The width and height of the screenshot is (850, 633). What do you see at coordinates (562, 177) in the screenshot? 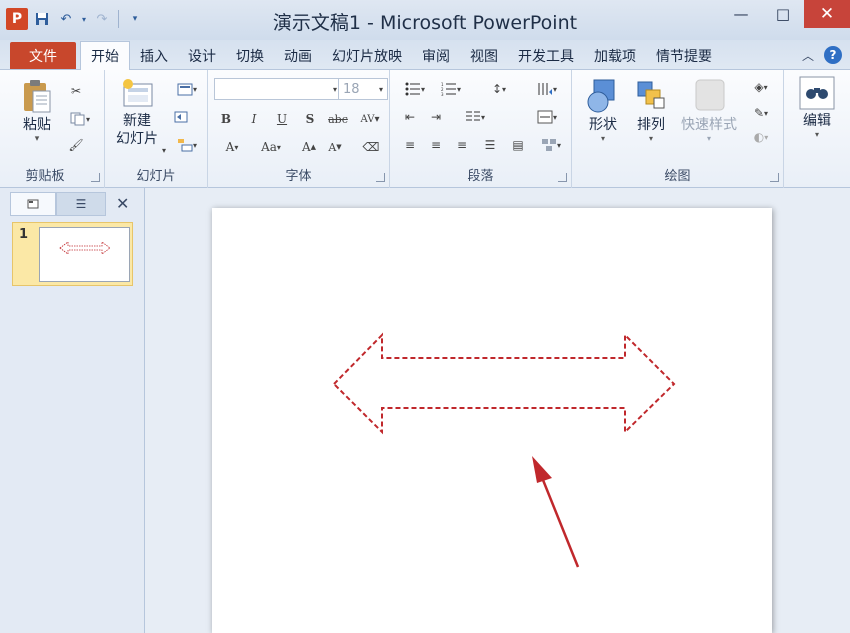
I see `paragraph-launcher-icon` at bounding box center [562, 177].